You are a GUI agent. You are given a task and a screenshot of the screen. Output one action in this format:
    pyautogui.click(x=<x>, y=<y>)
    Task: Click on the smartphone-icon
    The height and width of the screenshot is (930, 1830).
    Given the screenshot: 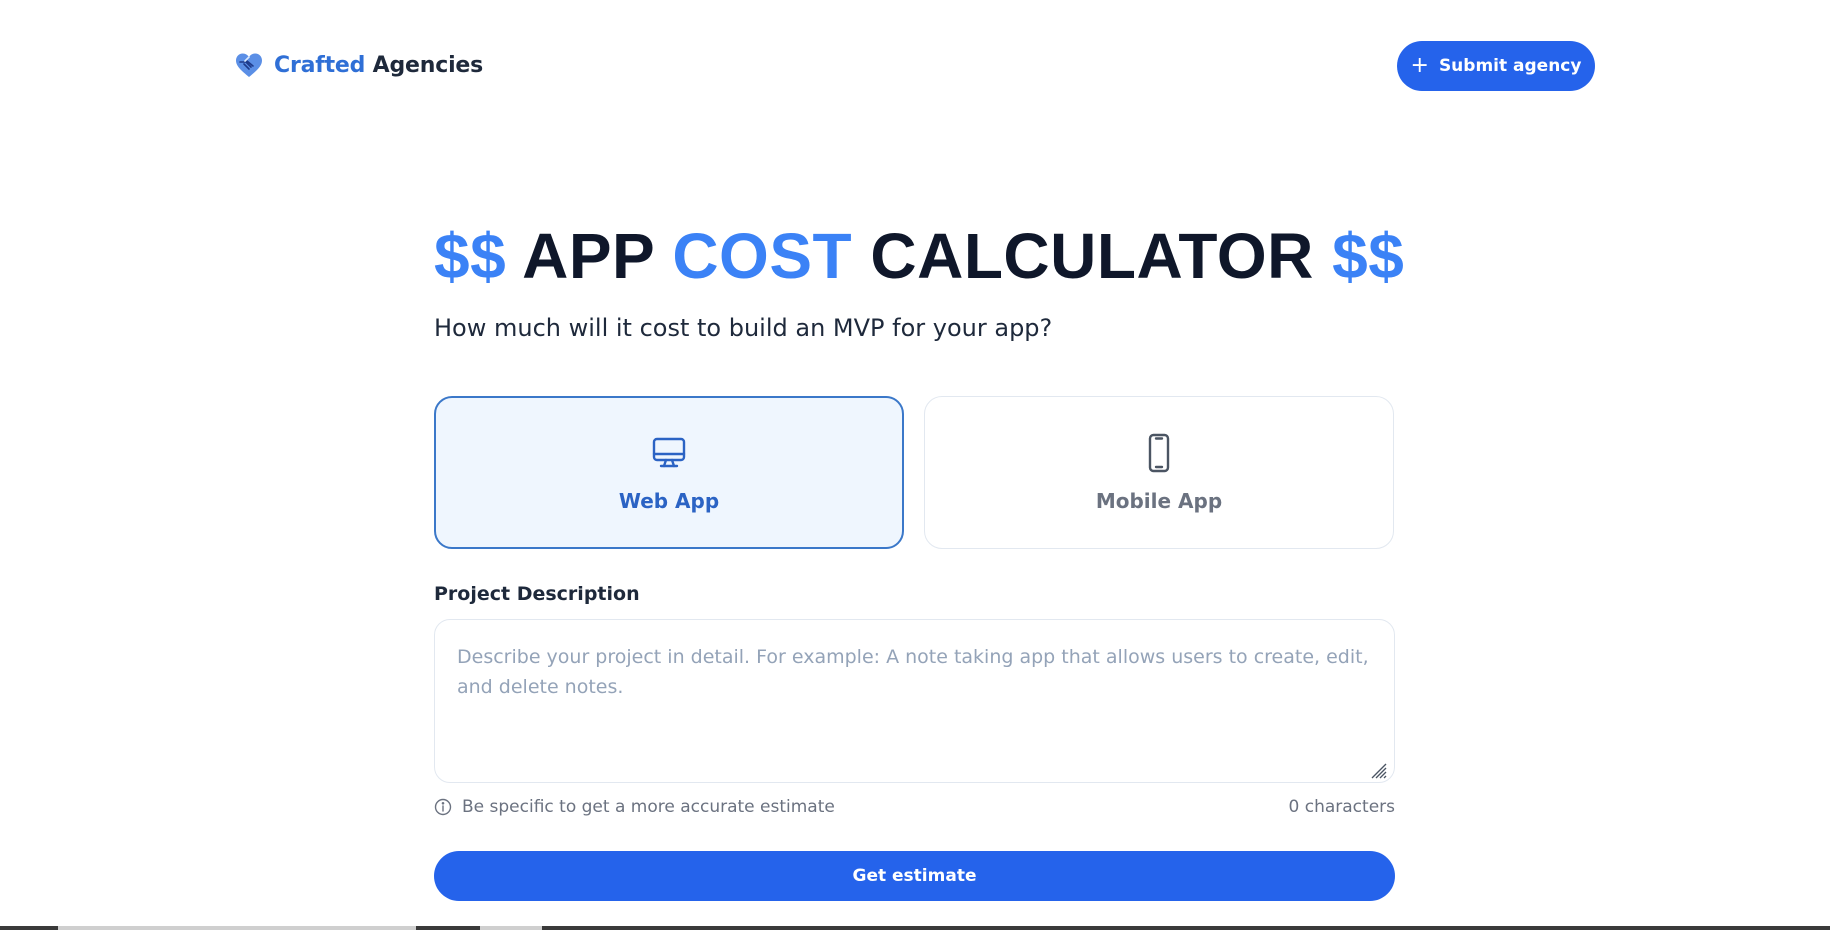 What is the action you would take?
    pyautogui.click(x=1159, y=452)
    